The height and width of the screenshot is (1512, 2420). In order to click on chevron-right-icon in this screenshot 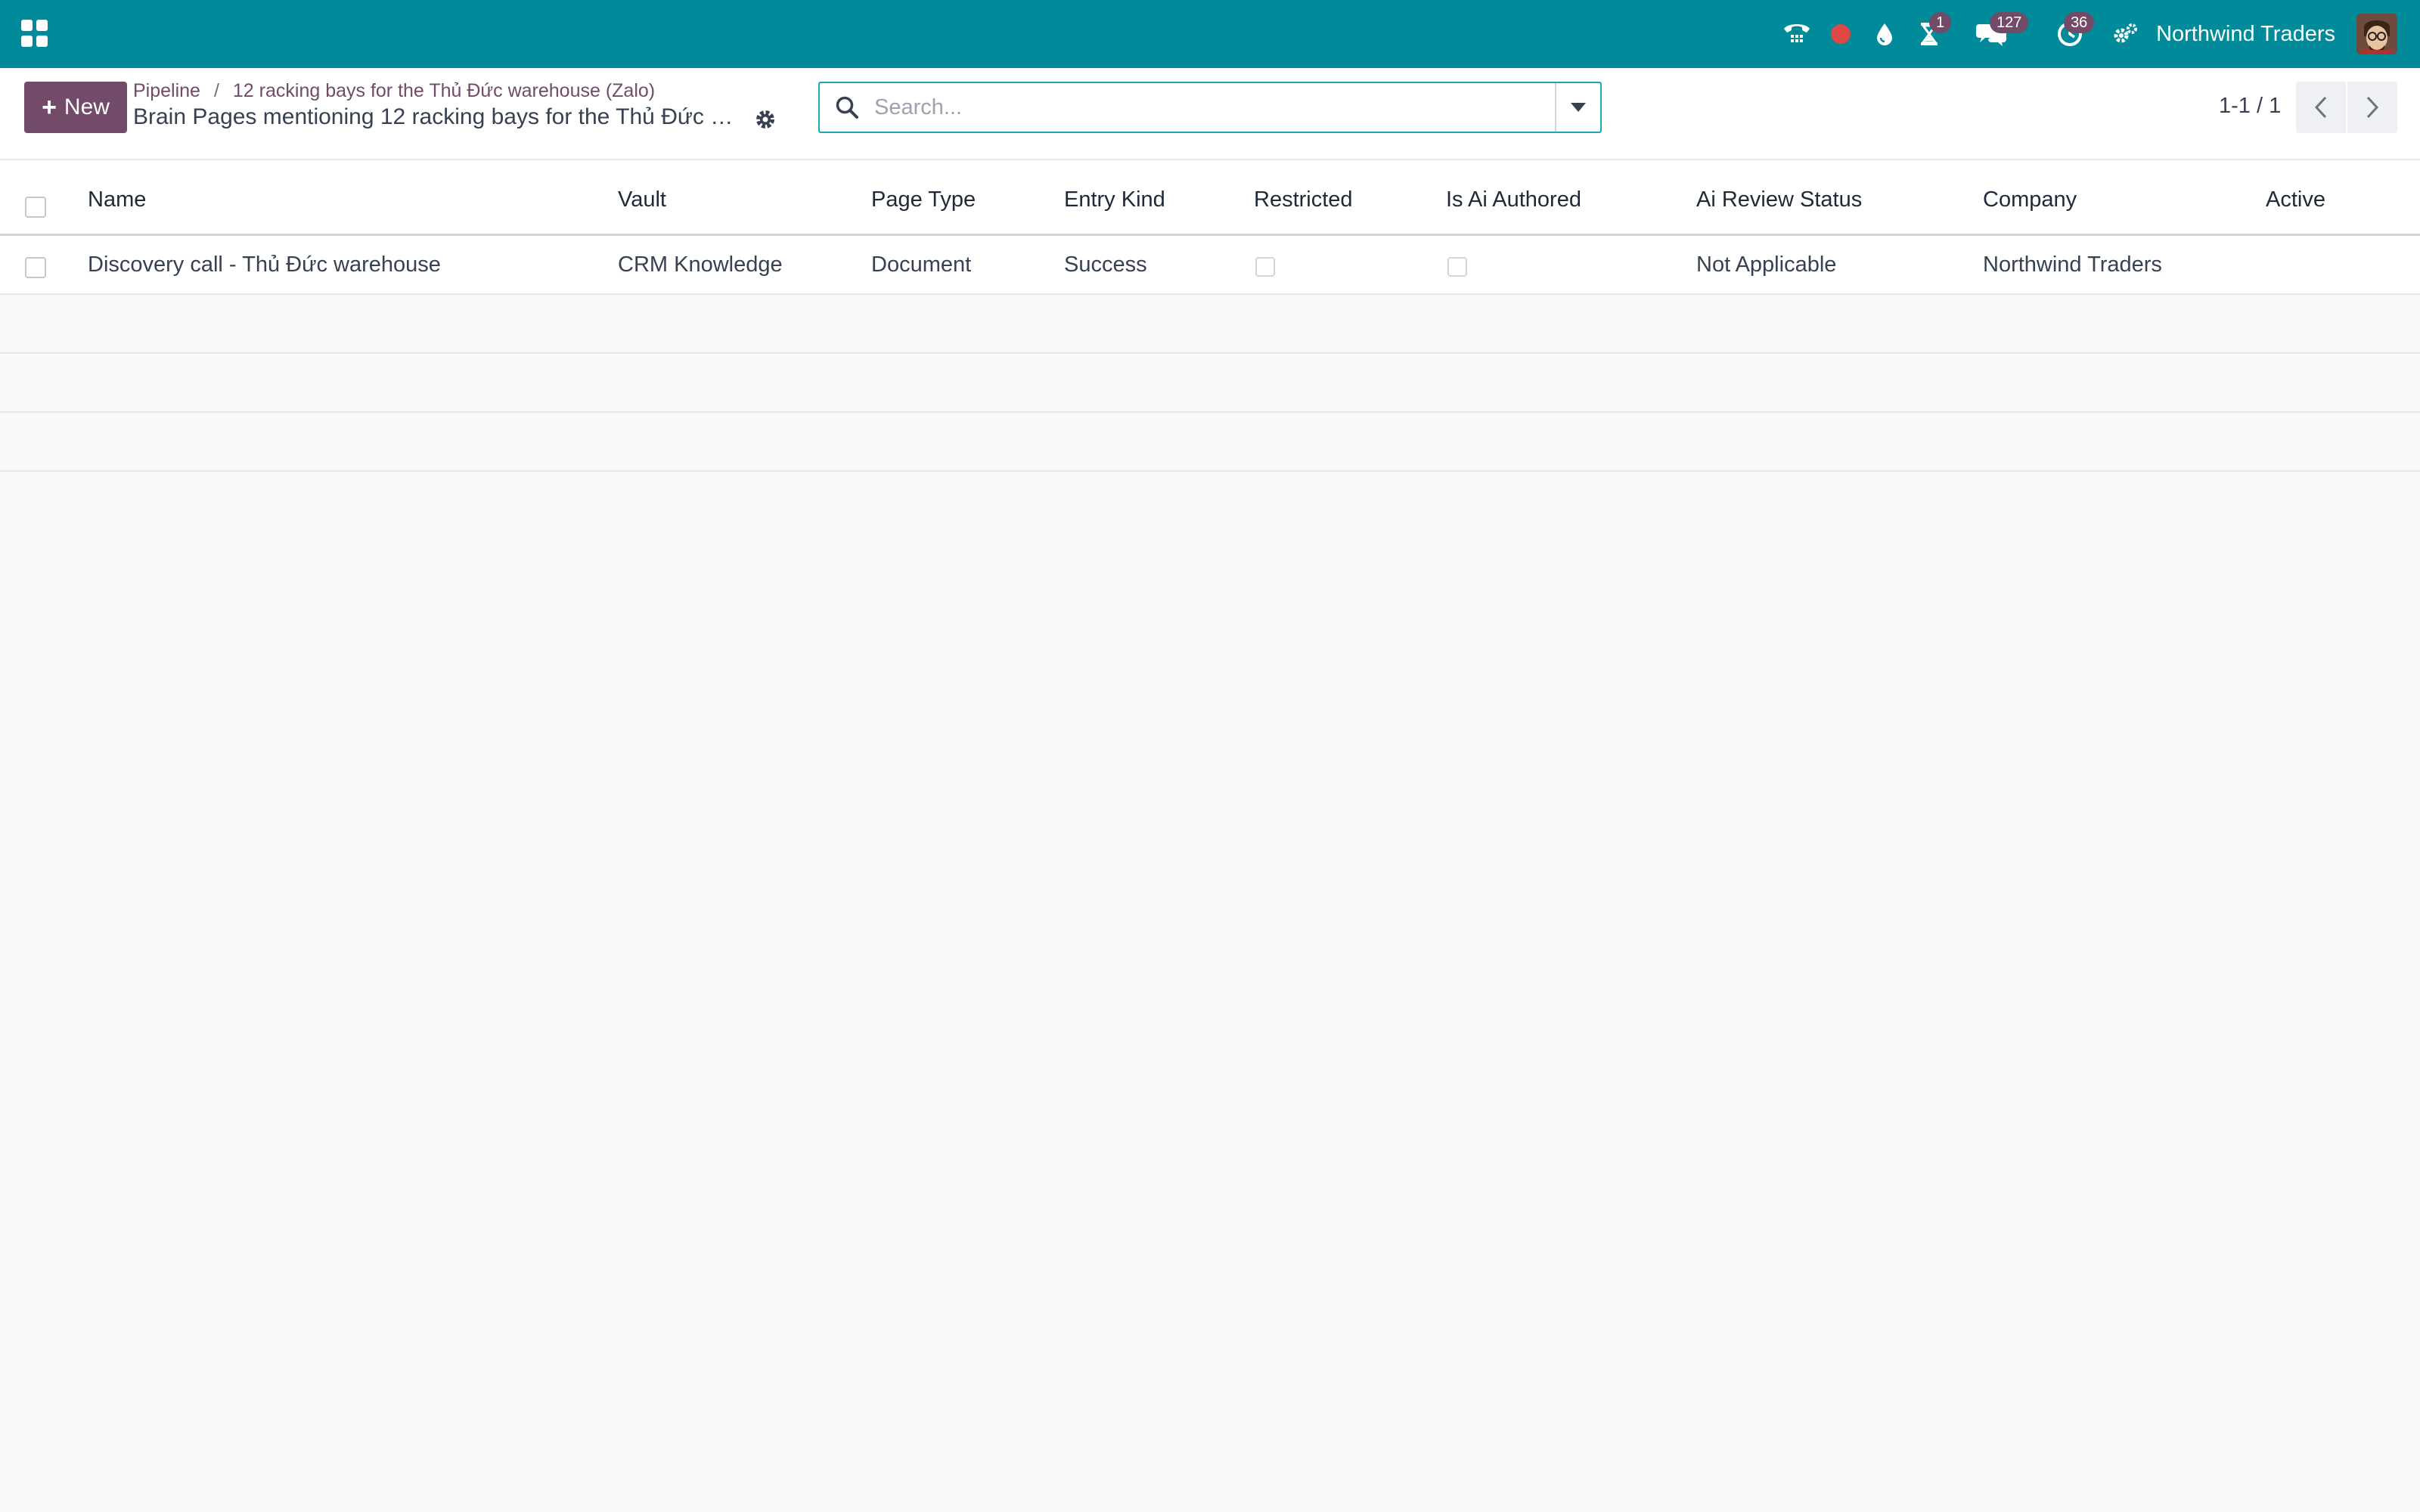, I will do `click(2372, 107)`.